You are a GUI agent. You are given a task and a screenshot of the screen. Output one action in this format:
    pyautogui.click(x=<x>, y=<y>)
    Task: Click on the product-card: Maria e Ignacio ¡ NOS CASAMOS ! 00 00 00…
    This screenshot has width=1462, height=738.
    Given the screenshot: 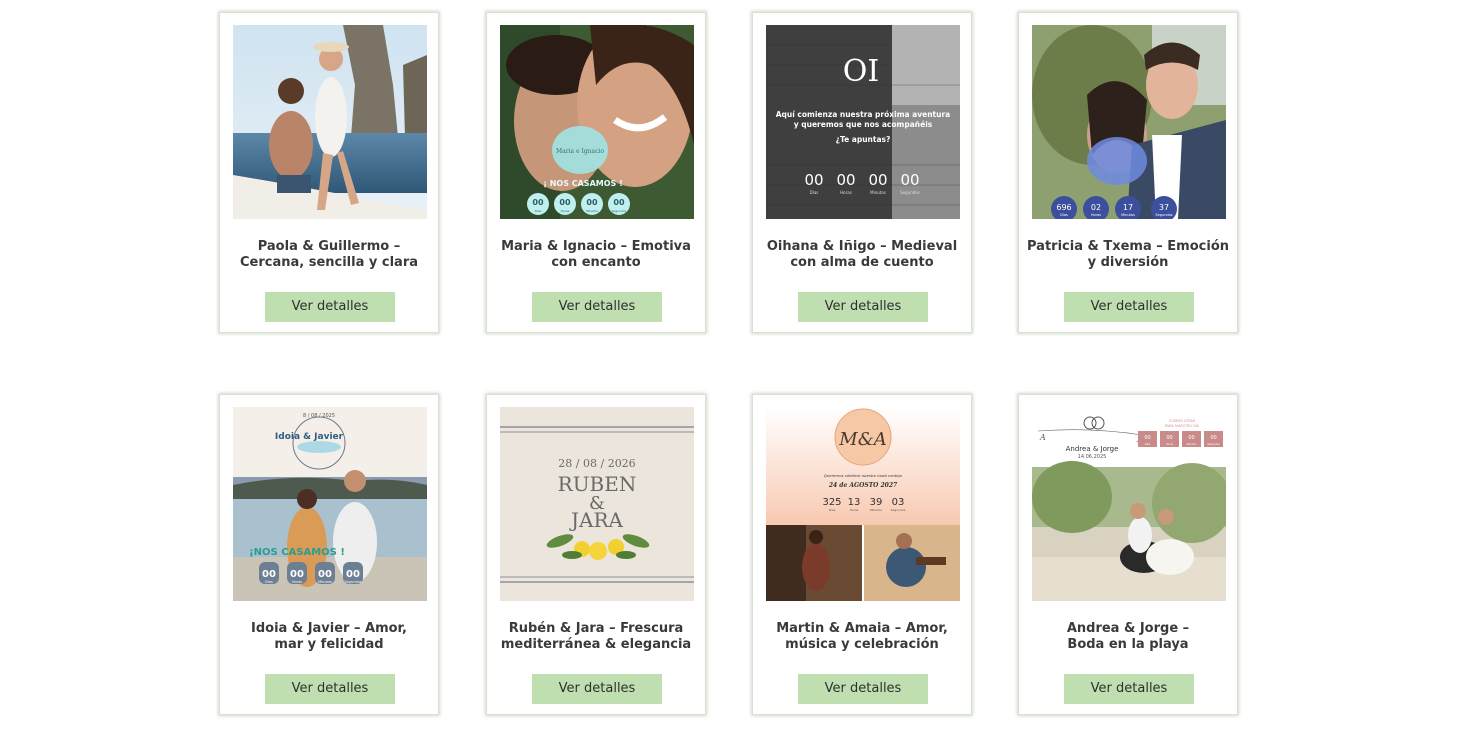 What is the action you would take?
    pyautogui.click(x=596, y=172)
    